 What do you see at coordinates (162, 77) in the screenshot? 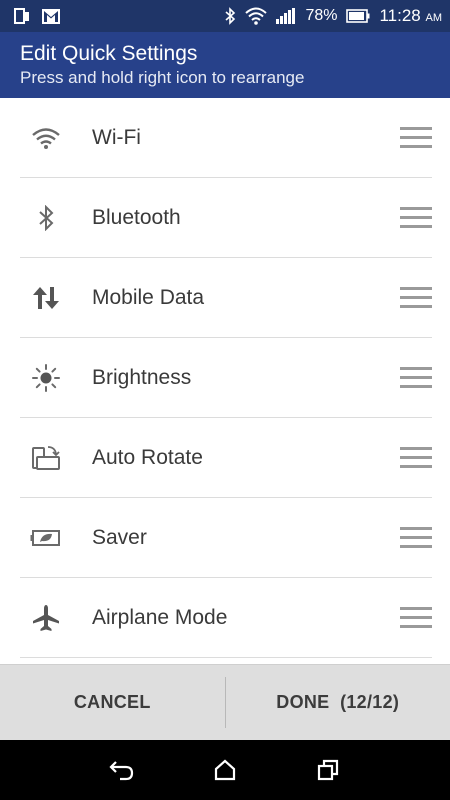
I see `page-subtitle: Press and hold right icon to rearrange` at bounding box center [162, 77].